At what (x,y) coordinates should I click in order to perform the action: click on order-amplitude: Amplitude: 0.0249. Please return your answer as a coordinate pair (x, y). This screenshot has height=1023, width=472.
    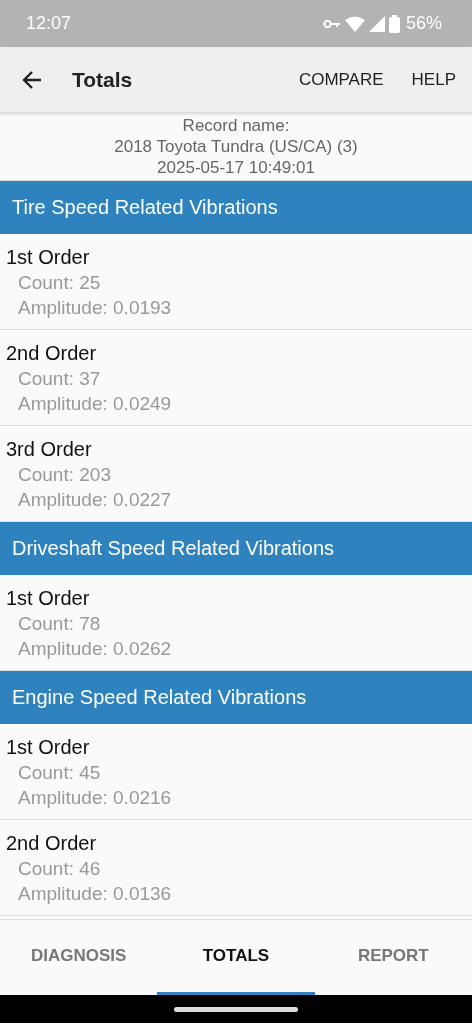
    Looking at the image, I should click on (95, 404).